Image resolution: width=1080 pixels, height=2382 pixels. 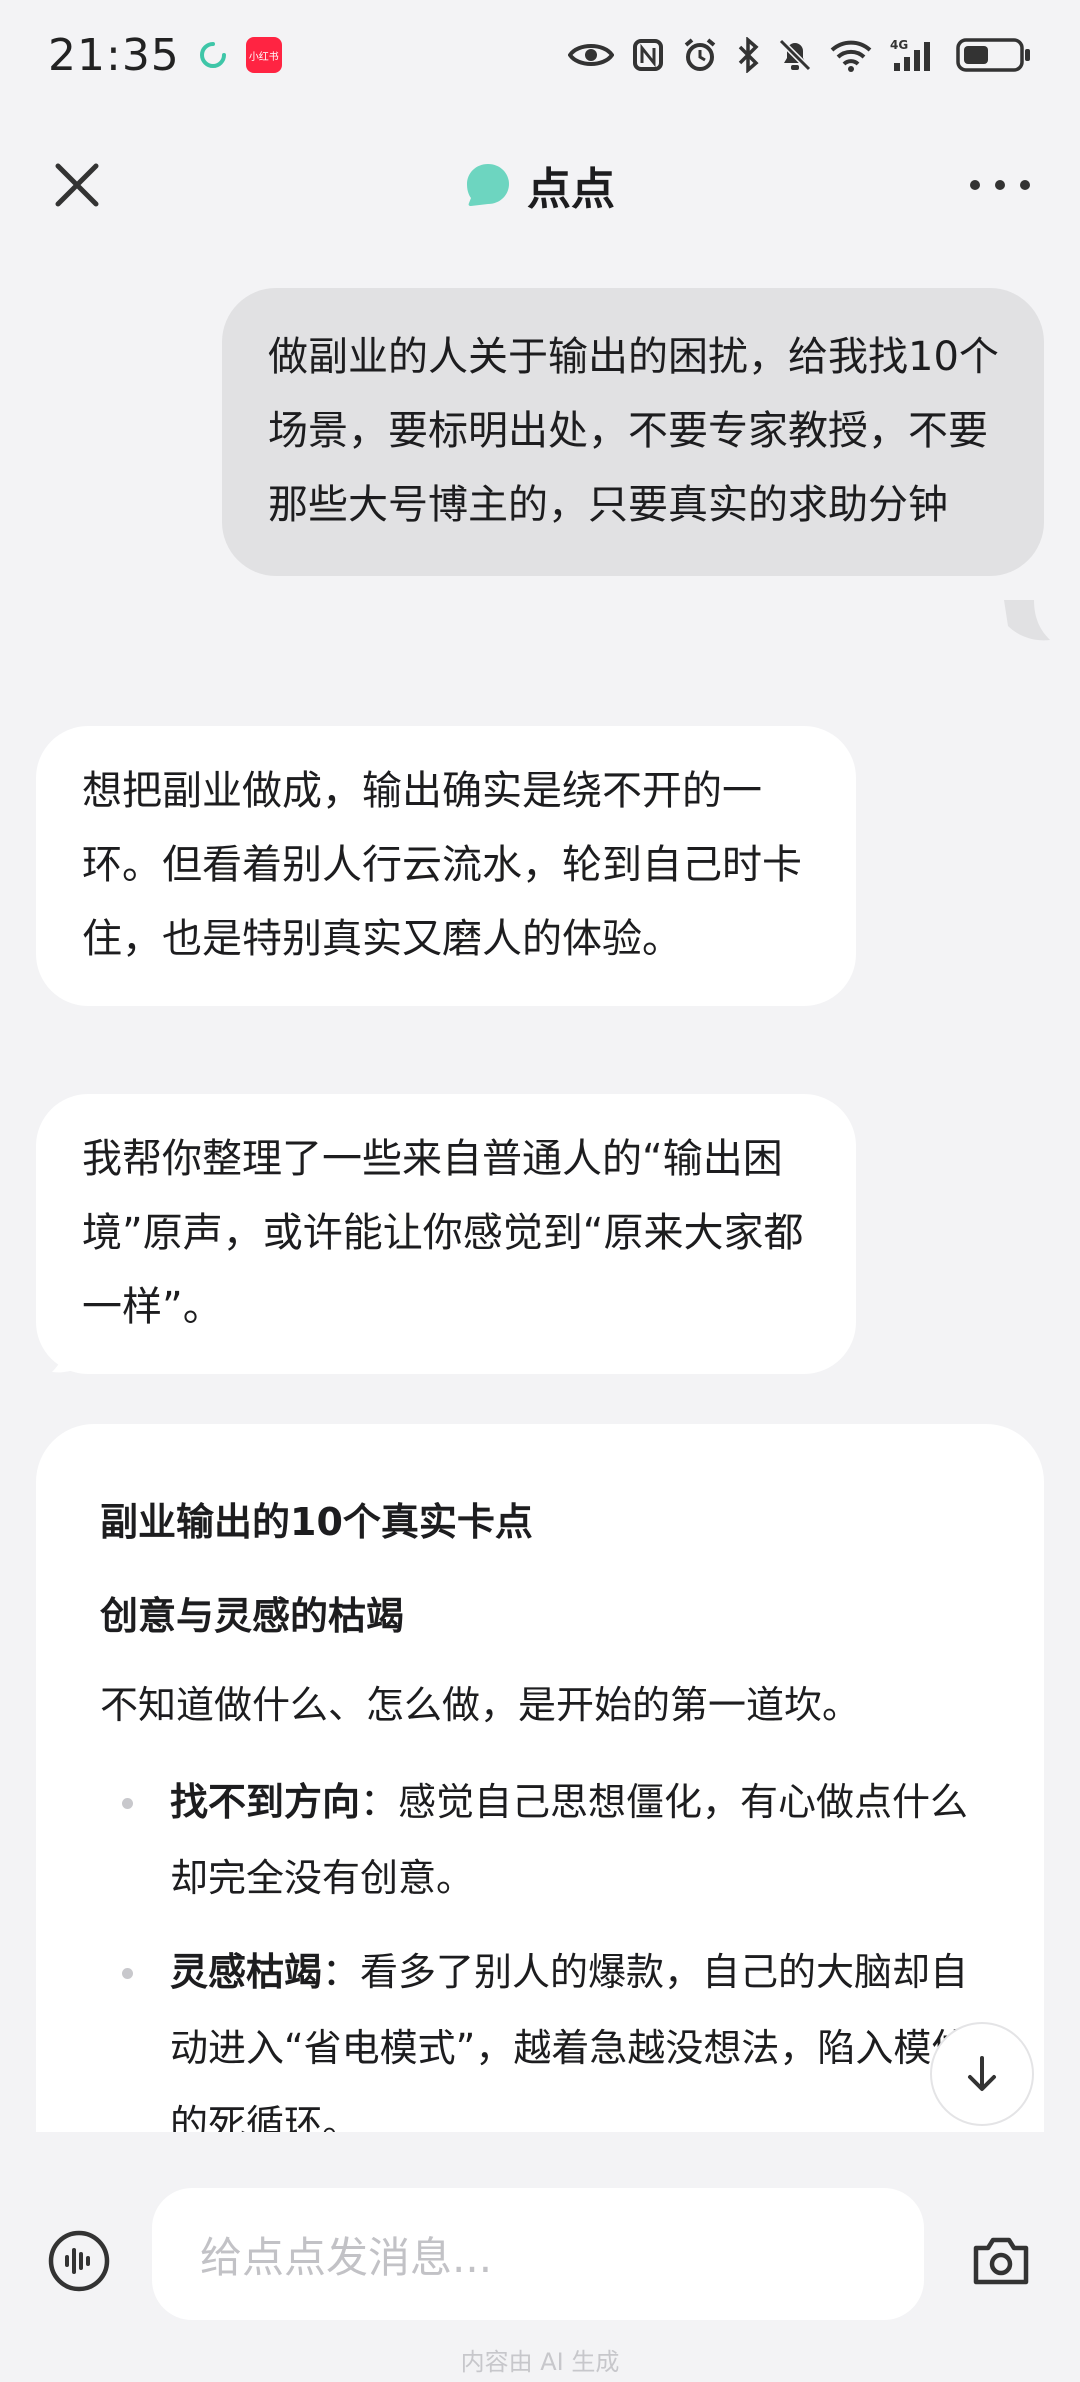 What do you see at coordinates (79, 2261) in the screenshot?
I see `voice-icon` at bounding box center [79, 2261].